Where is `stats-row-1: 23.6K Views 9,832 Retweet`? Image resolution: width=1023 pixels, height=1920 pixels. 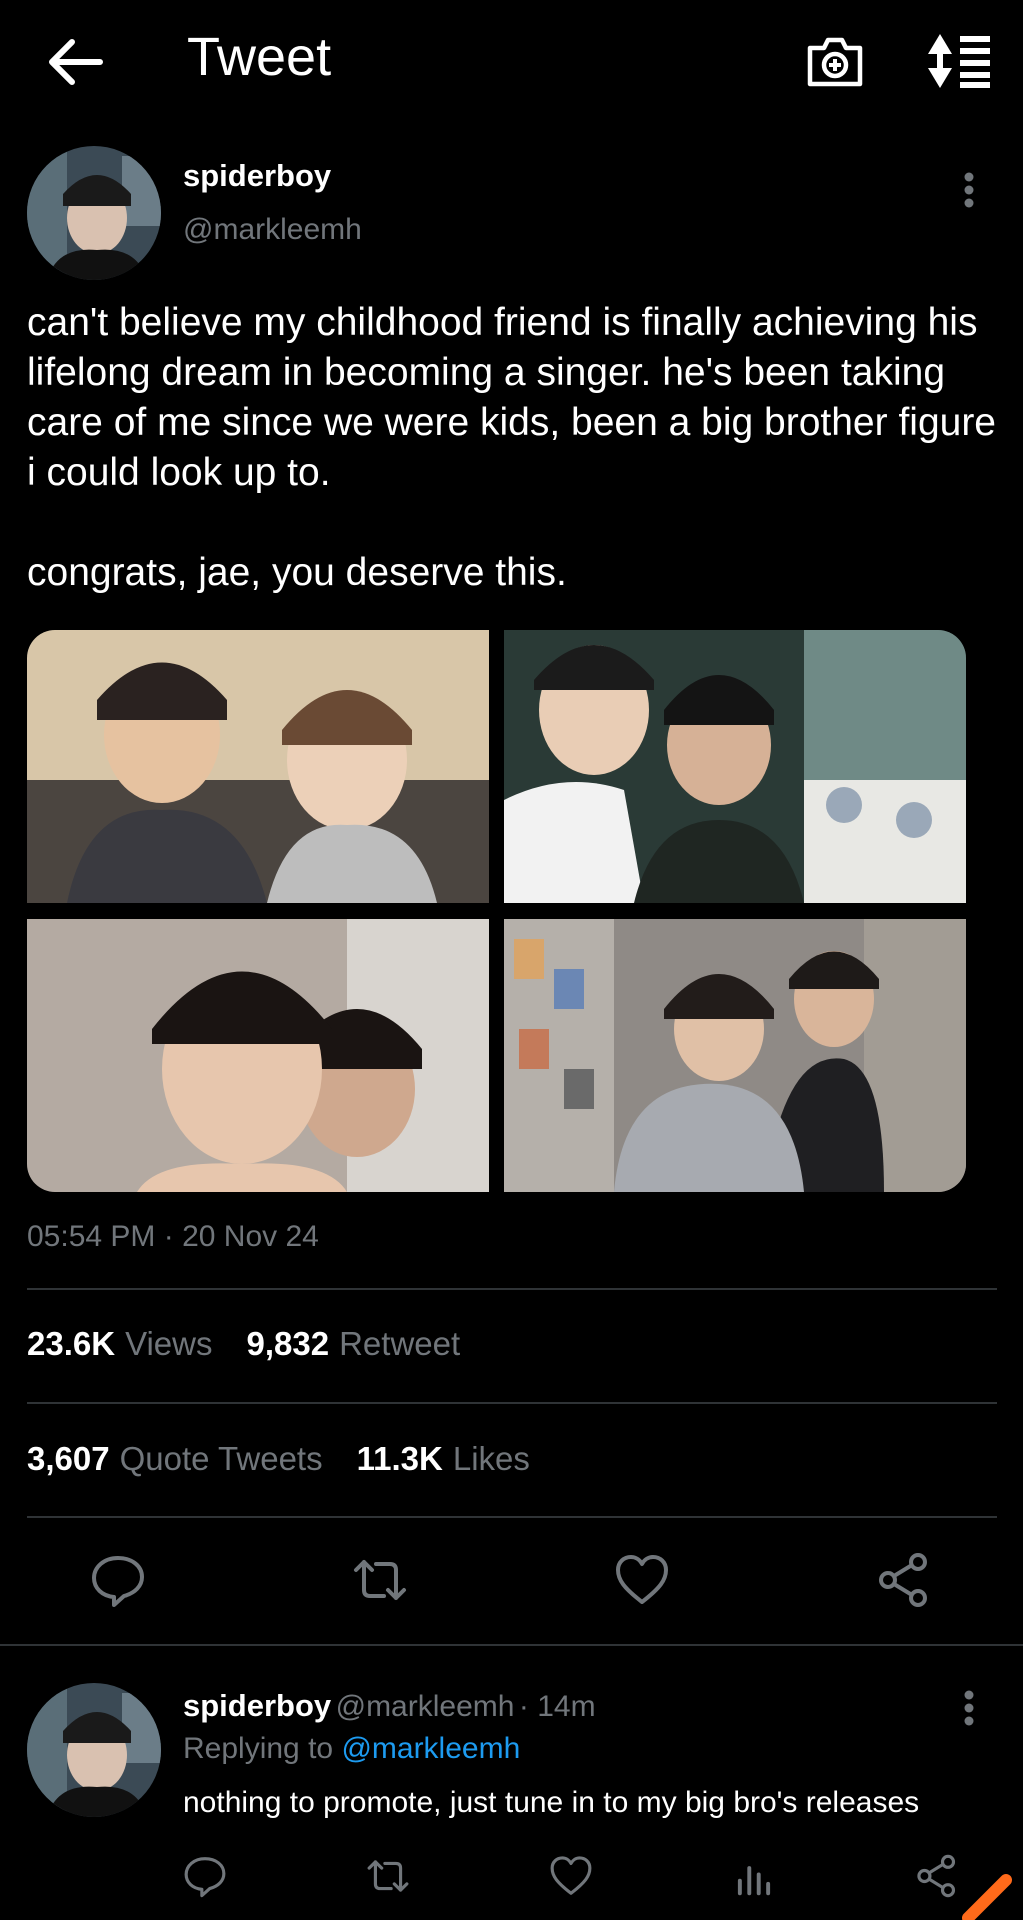
stats-row-1: 23.6K Views 9,832 Retweet is located at coordinates (243, 1344).